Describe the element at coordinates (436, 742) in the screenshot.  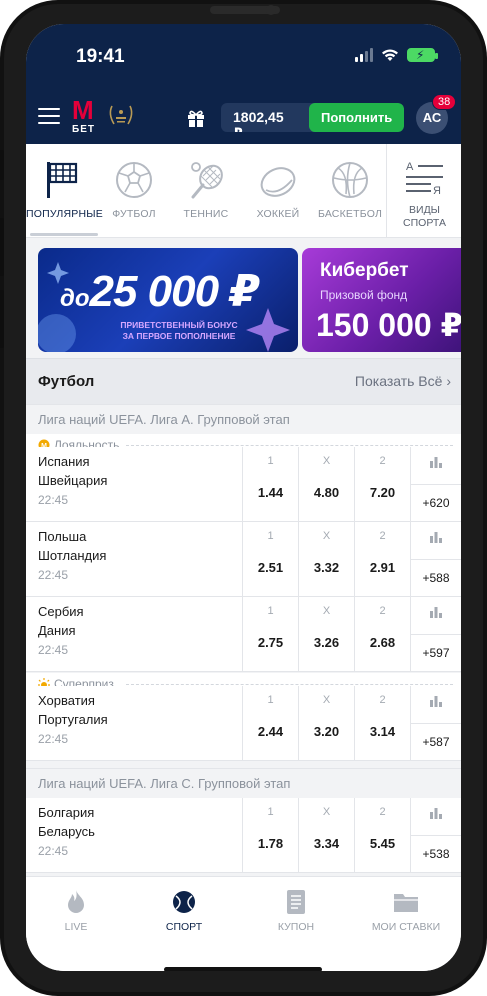
I see `markets-count: +587` at that location.